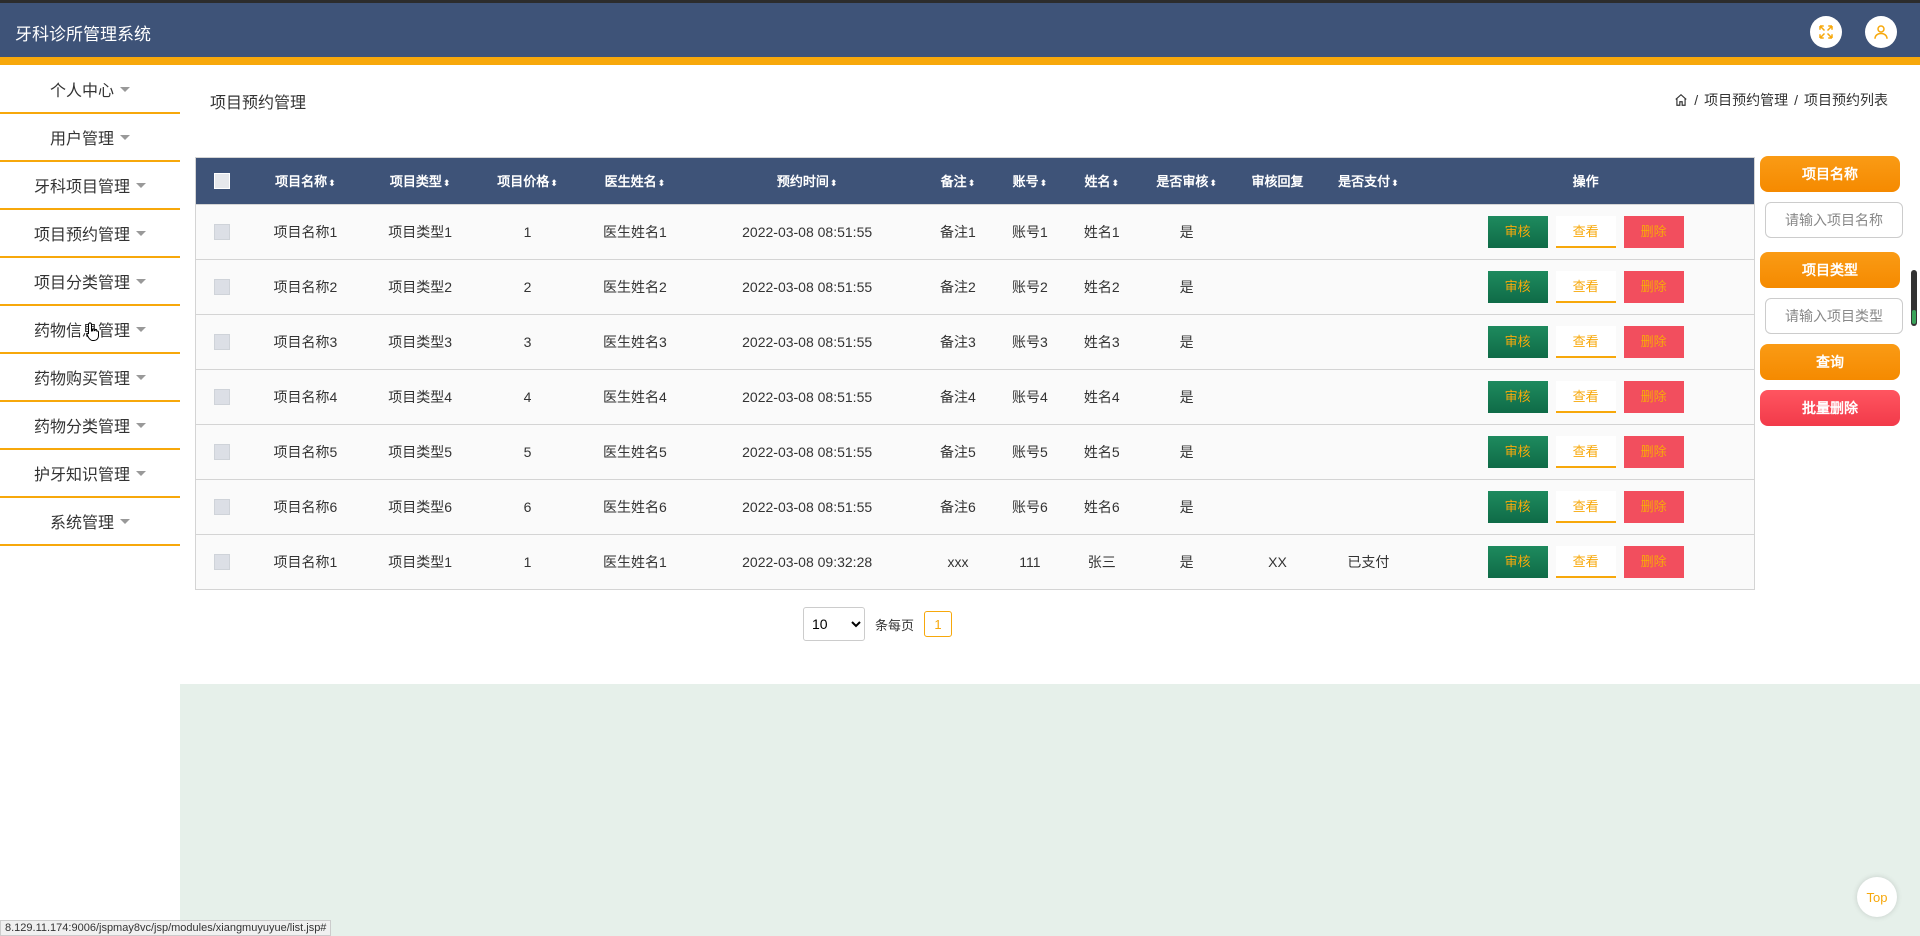 Image resolution: width=1920 pixels, height=936 pixels. I want to click on table-cell: 账号2, so click(1029, 286).